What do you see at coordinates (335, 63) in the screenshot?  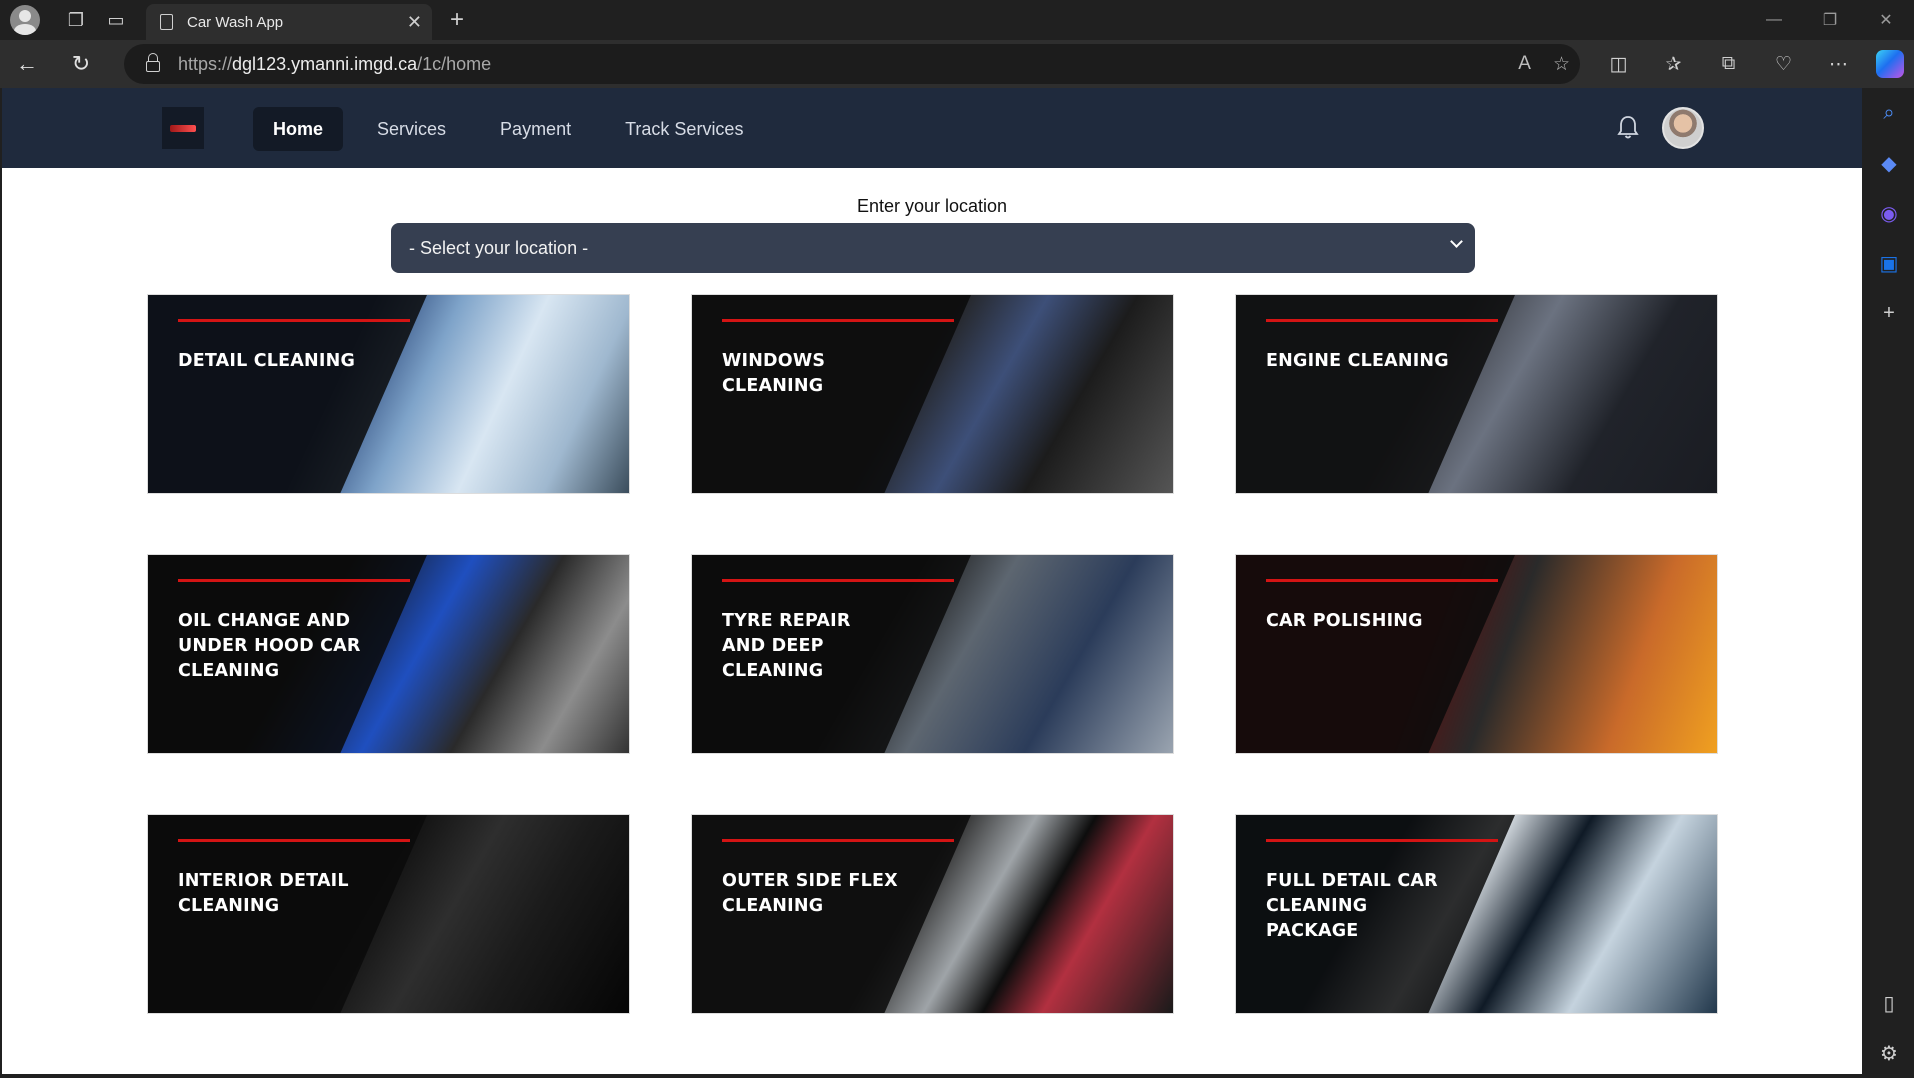 I see `url-text: https://dgl123.ymanni.imgd.ca/1c/home` at bounding box center [335, 63].